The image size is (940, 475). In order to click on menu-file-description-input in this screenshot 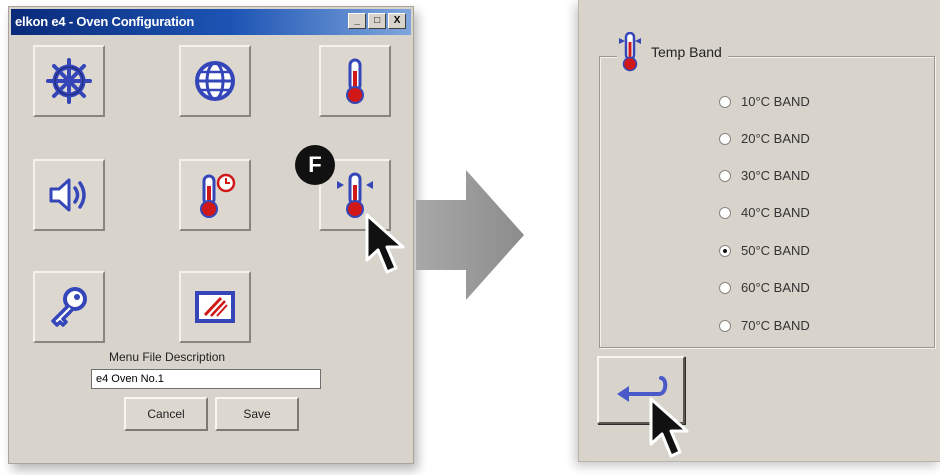, I will do `click(206, 379)`.